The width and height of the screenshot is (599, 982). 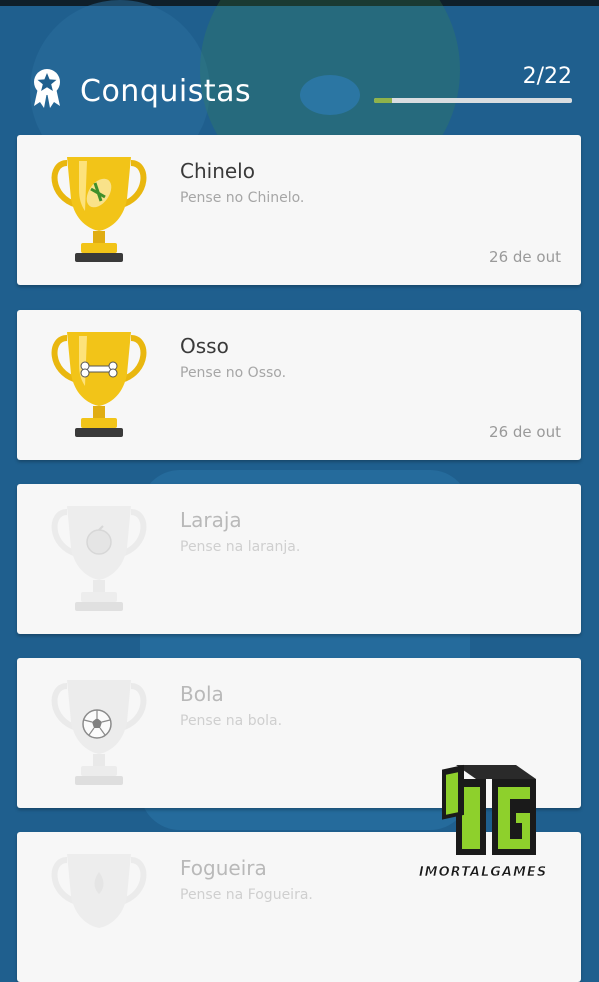 What do you see at coordinates (231, 721) in the screenshot?
I see `achievement-description: Pense na bola.` at bounding box center [231, 721].